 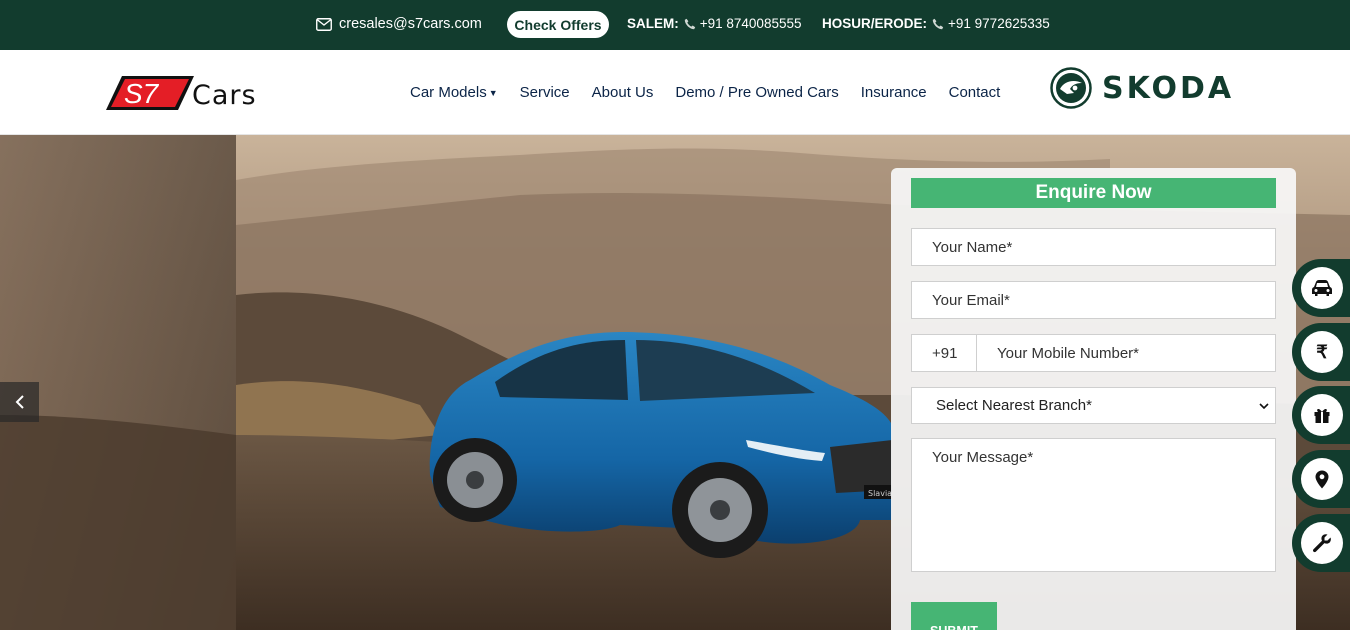 I want to click on message-textarea: Your Message*, so click(x=1093, y=505).